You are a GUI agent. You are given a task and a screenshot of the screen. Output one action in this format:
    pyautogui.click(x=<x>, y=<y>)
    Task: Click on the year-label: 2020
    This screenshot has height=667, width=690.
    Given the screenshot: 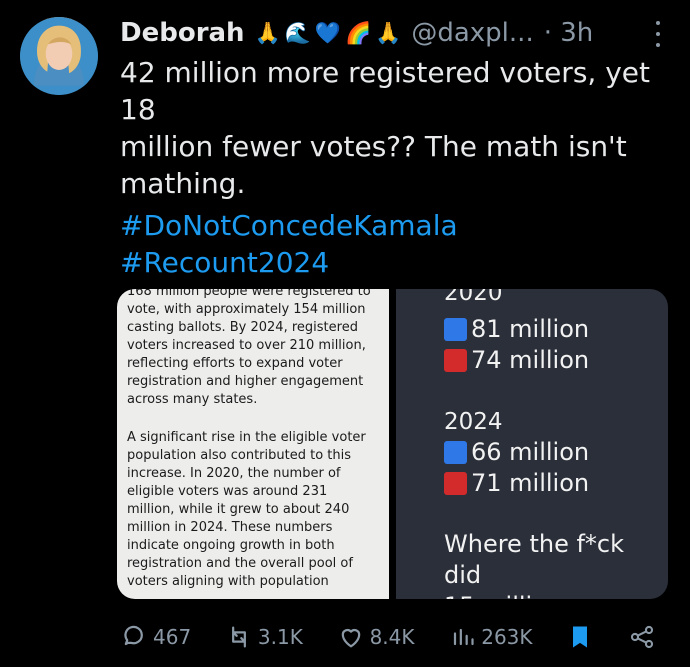 What is the action you would take?
    pyautogui.click(x=473, y=297)
    